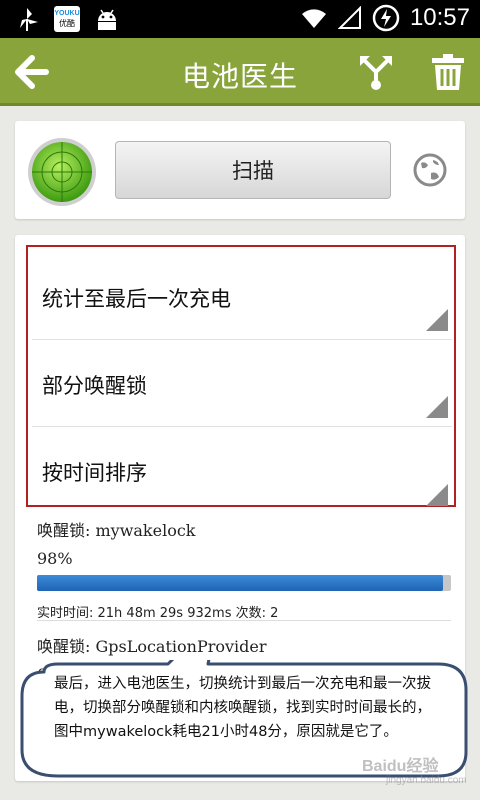 This screenshot has height=800, width=480. What do you see at coordinates (242, 470) in the screenshot?
I see `sort-order-spinner: 按时间排序` at bounding box center [242, 470].